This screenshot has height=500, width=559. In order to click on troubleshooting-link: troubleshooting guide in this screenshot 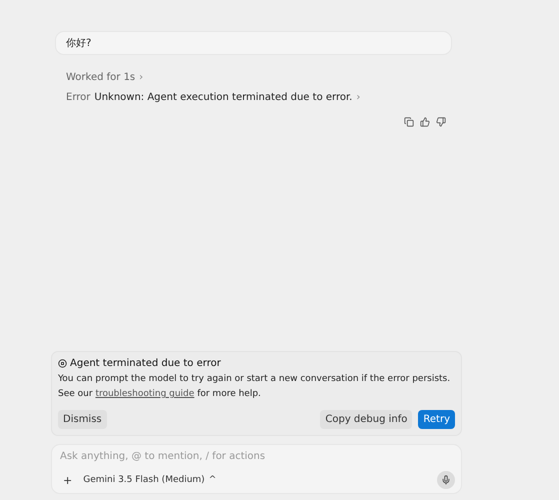, I will do `click(144, 394)`.